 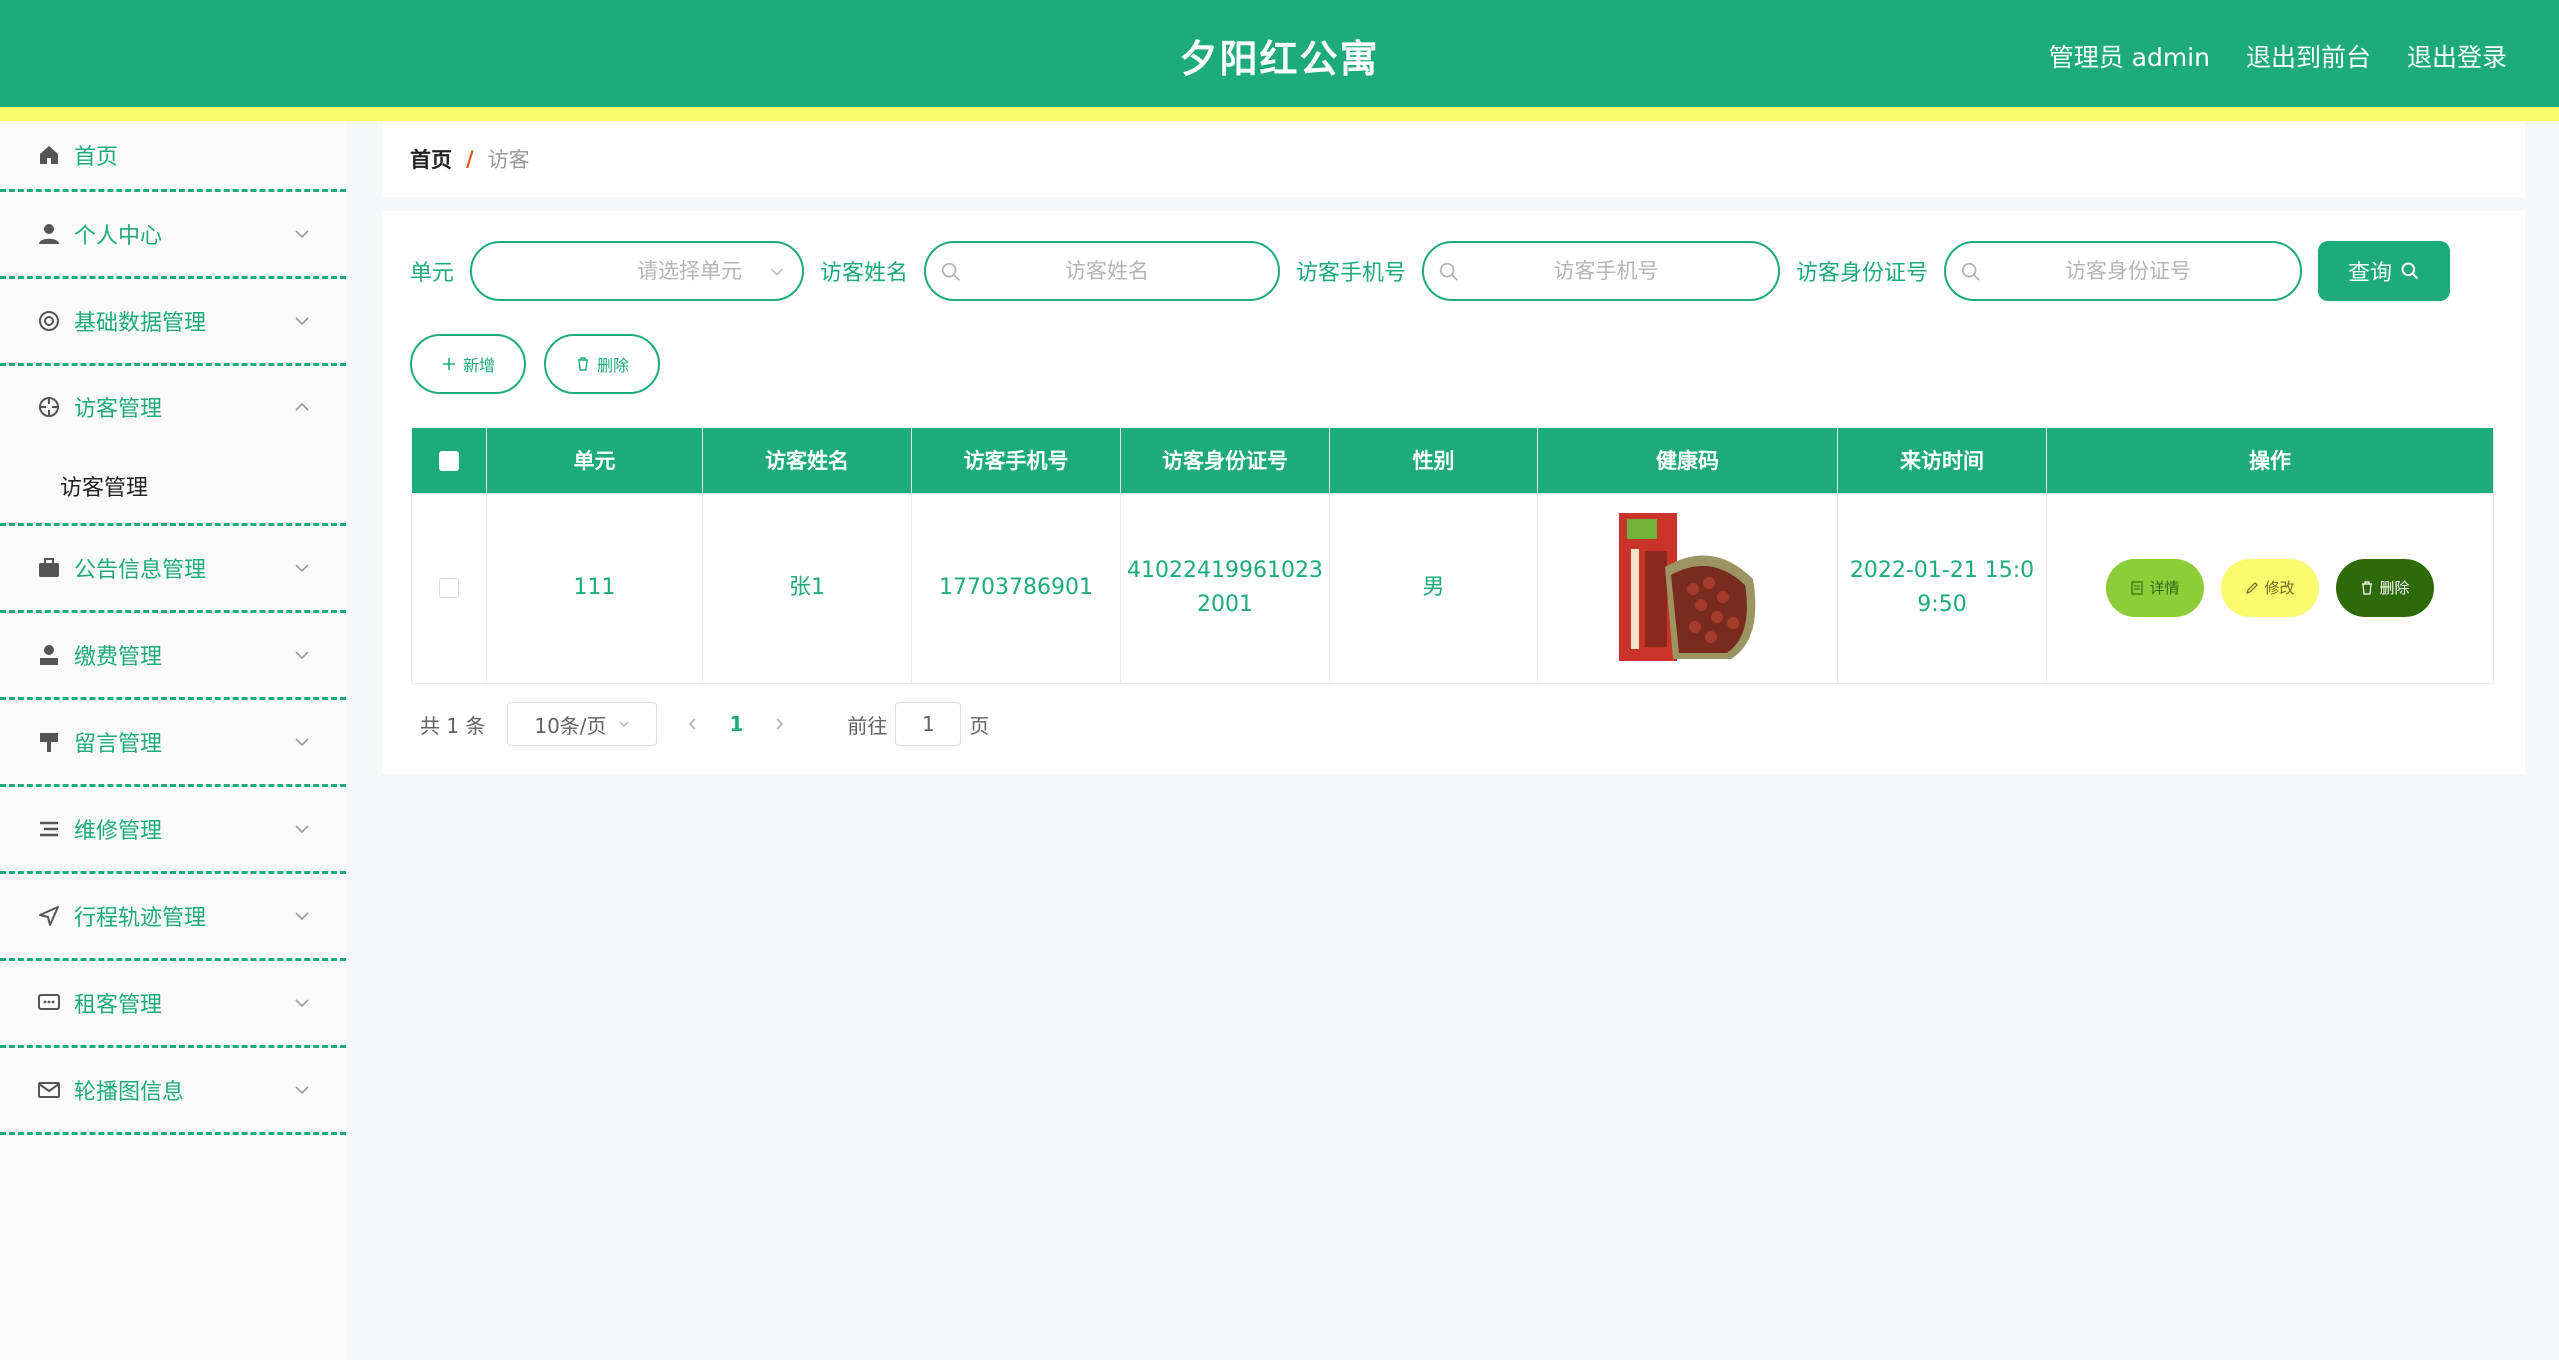 I want to click on visitor-idcard-field, so click(x=2123, y=271).